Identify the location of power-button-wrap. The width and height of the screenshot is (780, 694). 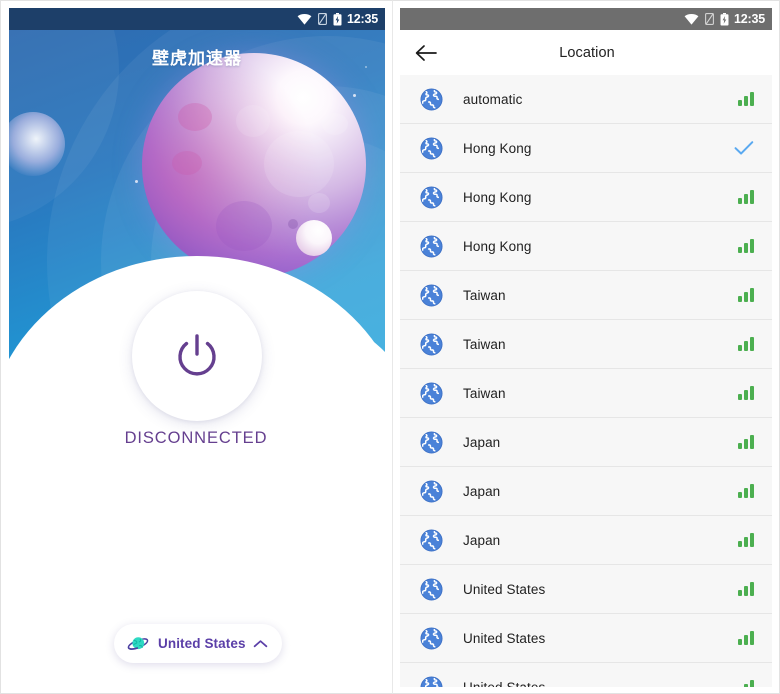
(197, 356).